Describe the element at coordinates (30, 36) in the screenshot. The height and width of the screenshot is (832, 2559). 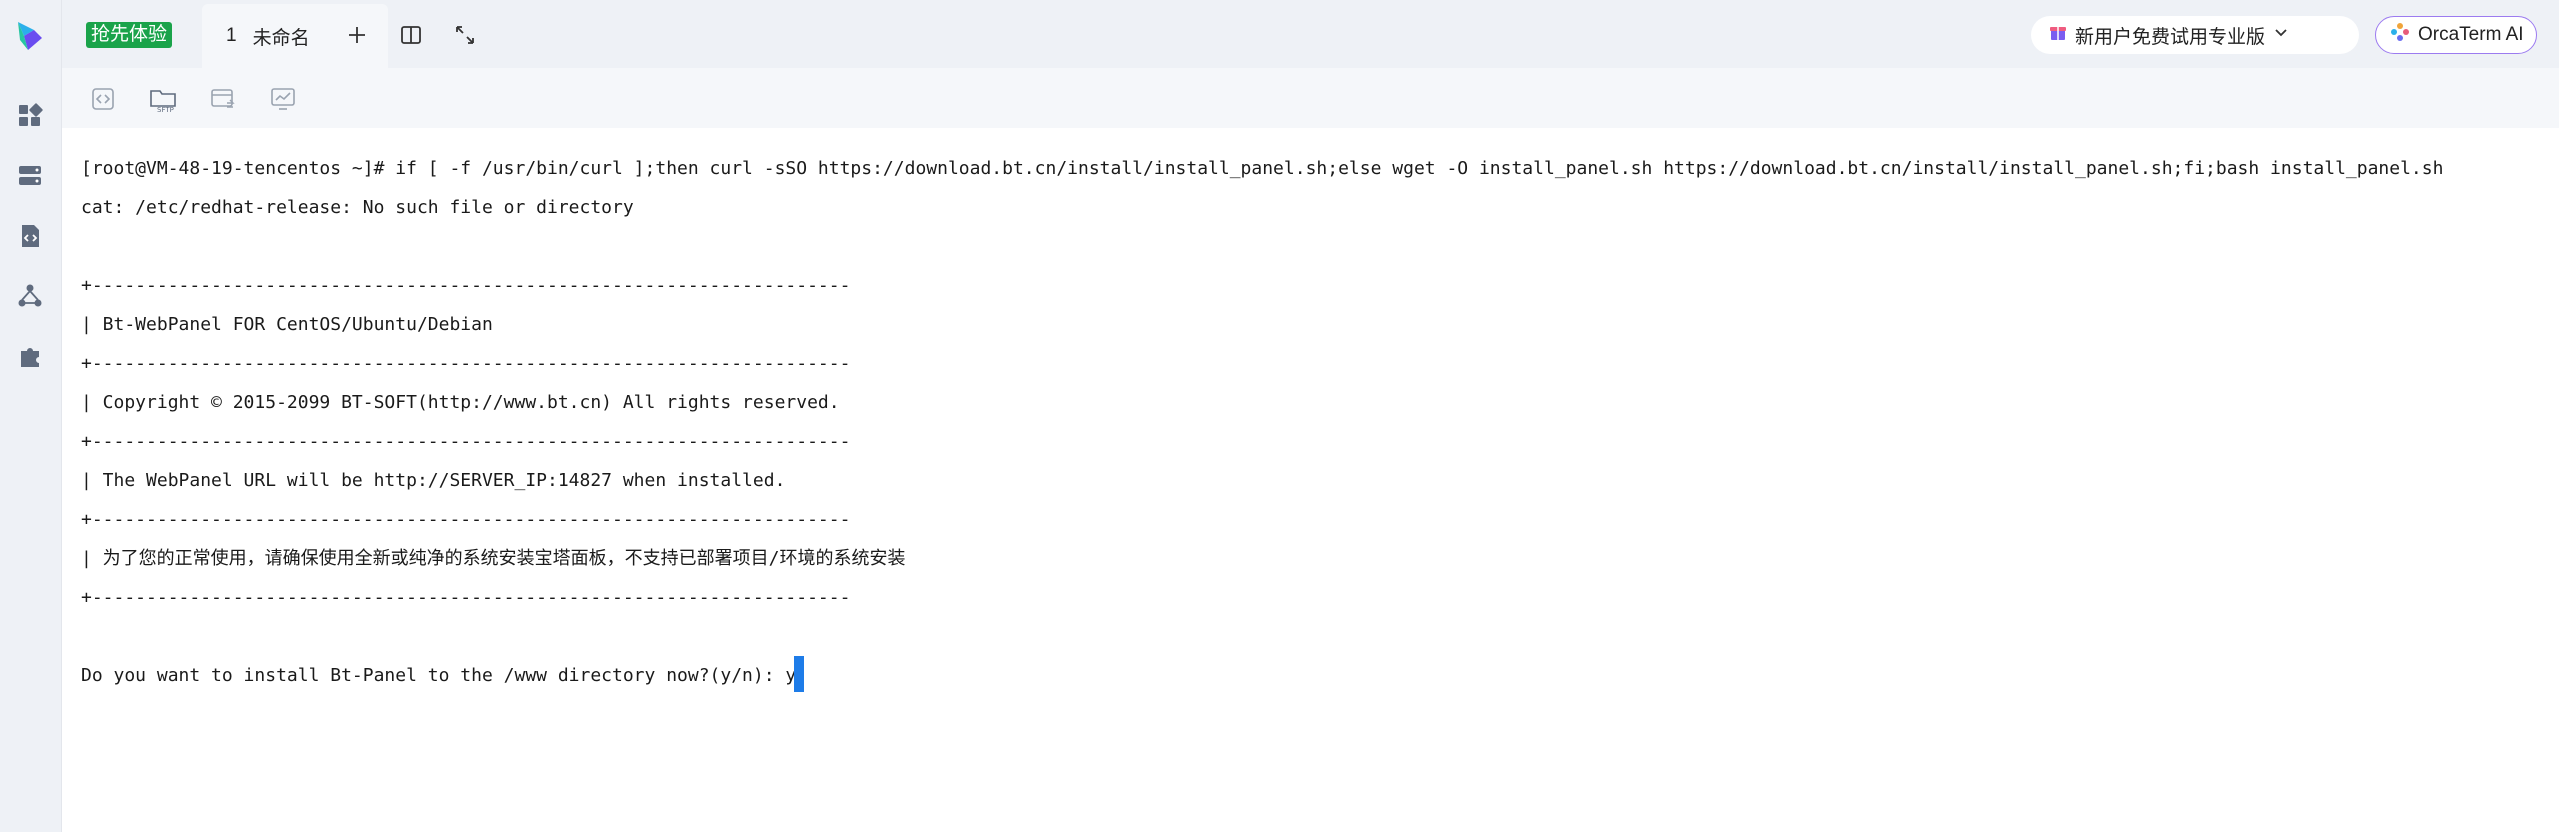
I see `app-logo-icon` at that location.